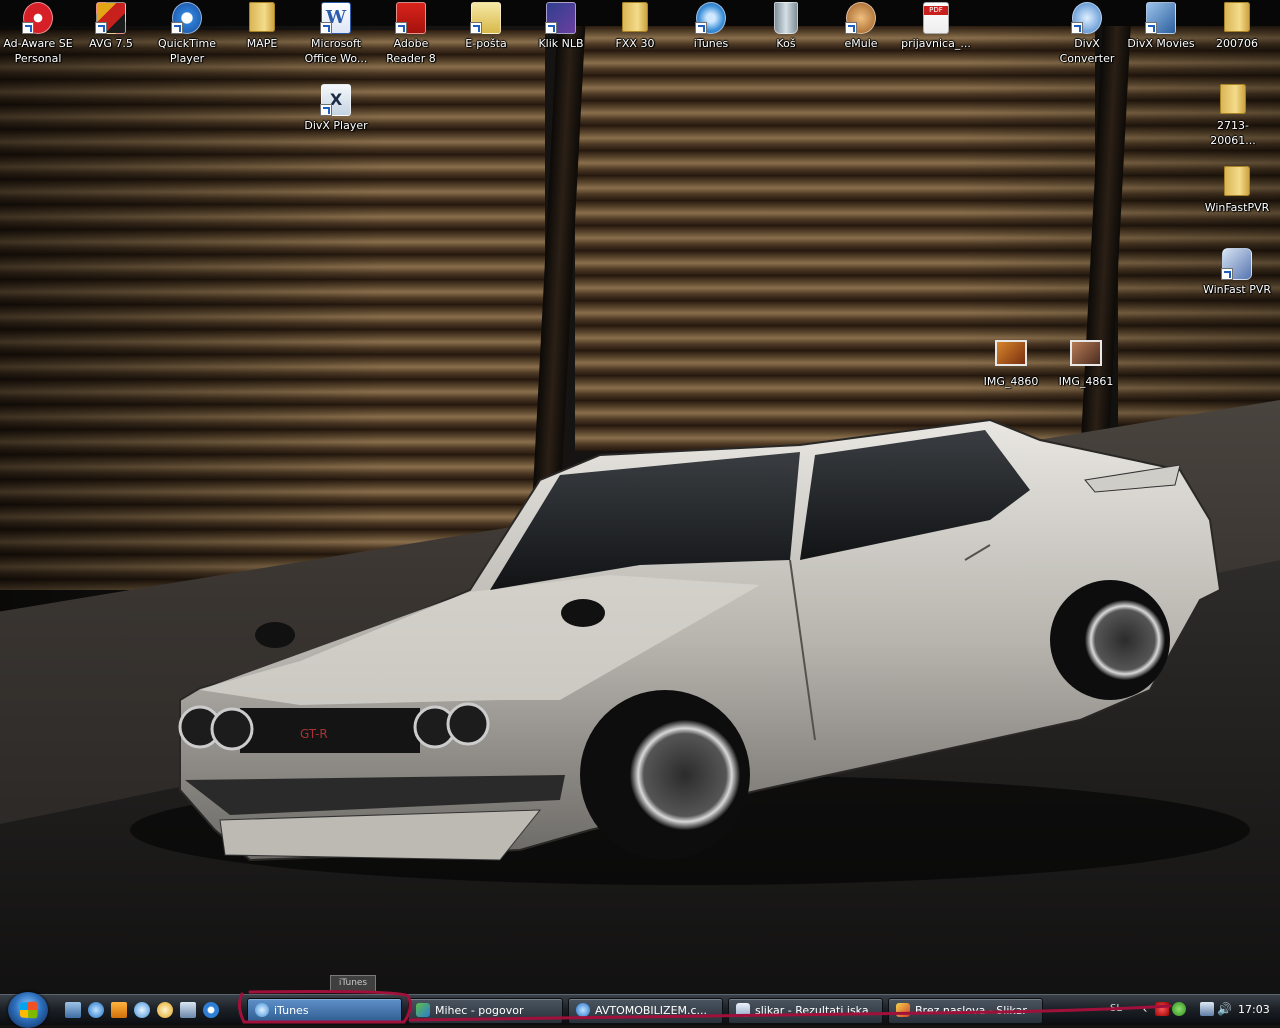 This screenshot has width=1280, height=1028. What do you see at coordinates (314, 734) in the screenshot?
I see `svg-text: GT-R` at bounding box center [314, 734].